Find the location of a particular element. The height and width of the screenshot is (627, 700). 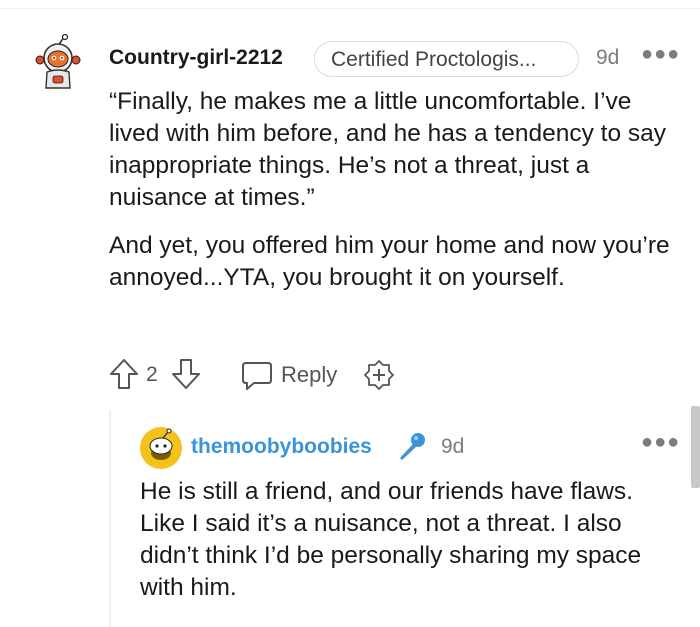

speech-bubble-icon is located at coordinates (257, 375).